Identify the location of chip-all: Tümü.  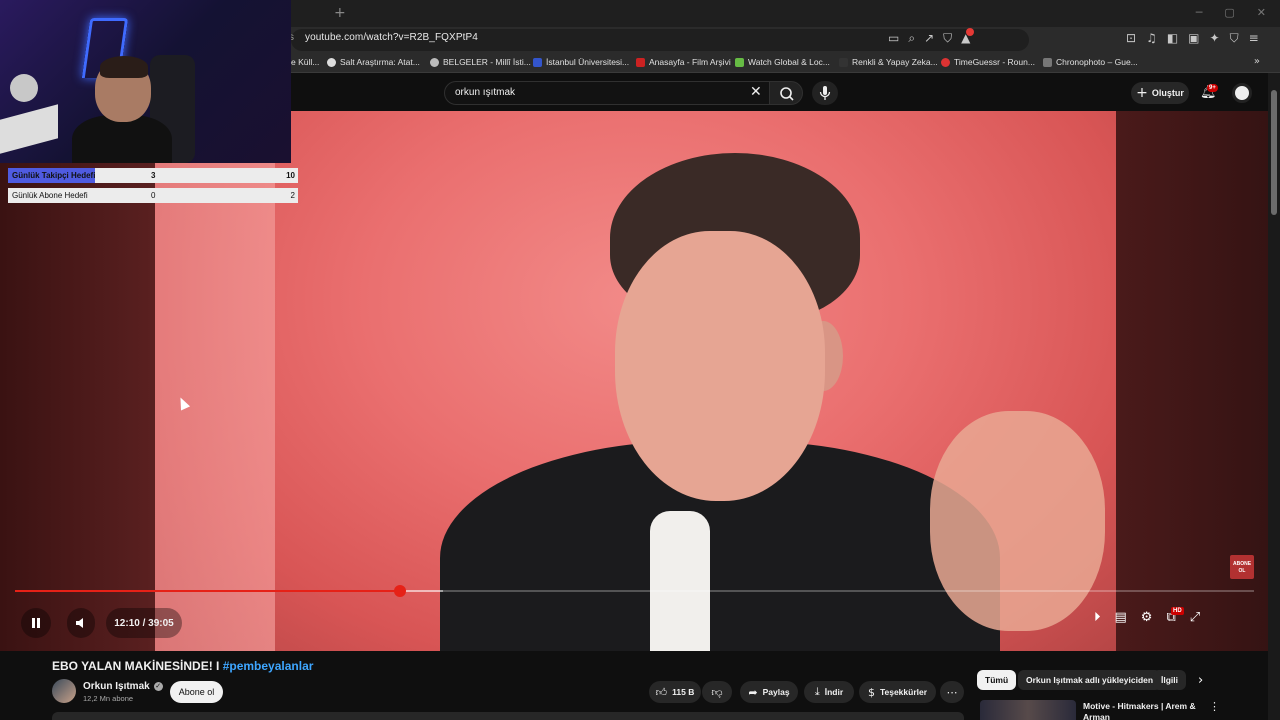
(997, 680).